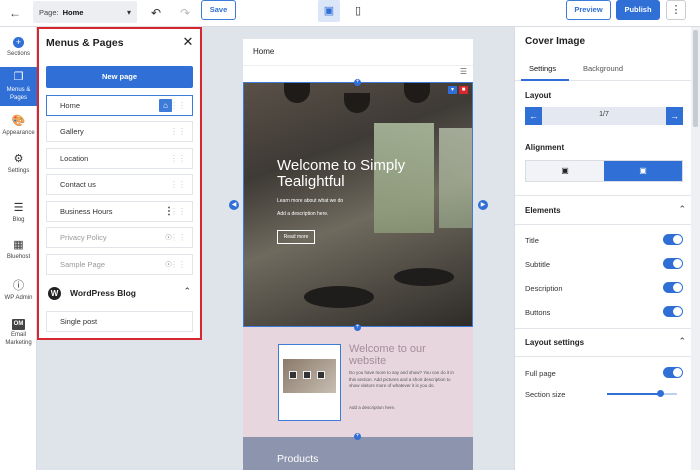 Image resolution: width=700 pixels, height=470 pixels. I want to click on site-header: Home, so click(358, 52).